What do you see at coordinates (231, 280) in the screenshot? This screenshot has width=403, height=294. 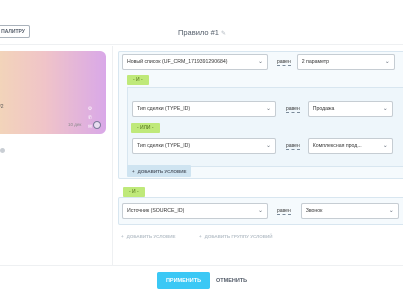 I see `cancel-button: ОТМЕНИТЬ` at bounding box center [231, 280].